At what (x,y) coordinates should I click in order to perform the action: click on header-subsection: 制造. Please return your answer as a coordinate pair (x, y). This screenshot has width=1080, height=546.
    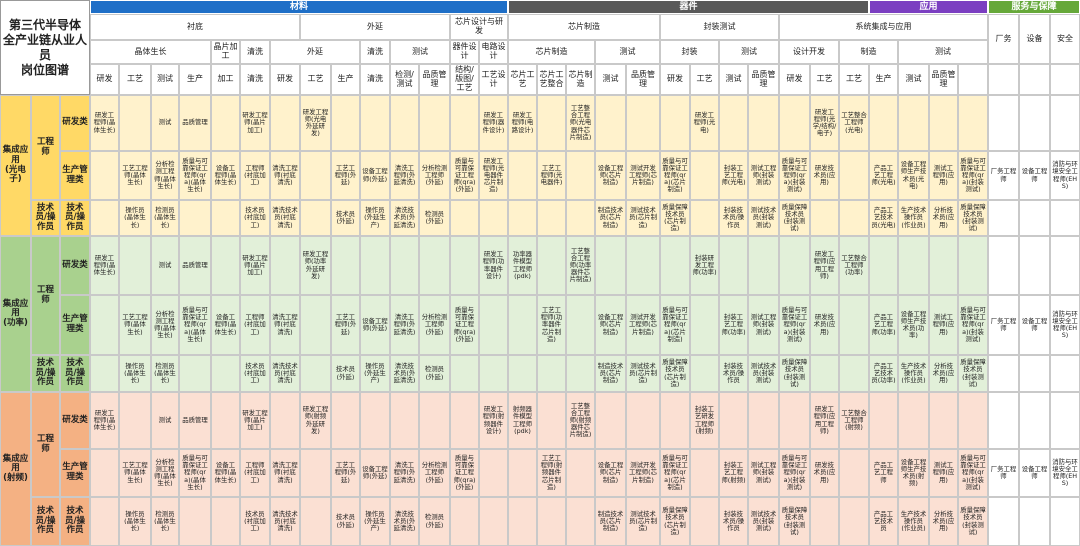
    Looking at the image, I should click on (868, 52).